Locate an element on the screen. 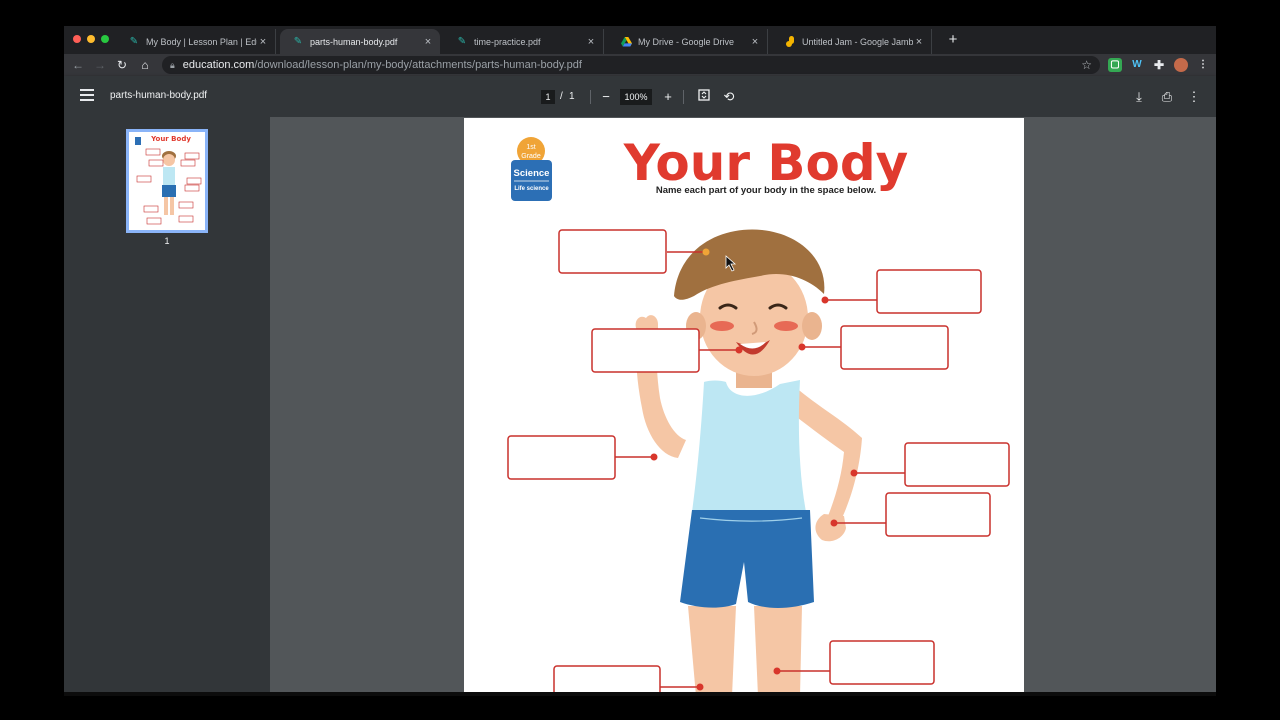  page-thumbnail: Your Body is located at coordinates (167, 181).